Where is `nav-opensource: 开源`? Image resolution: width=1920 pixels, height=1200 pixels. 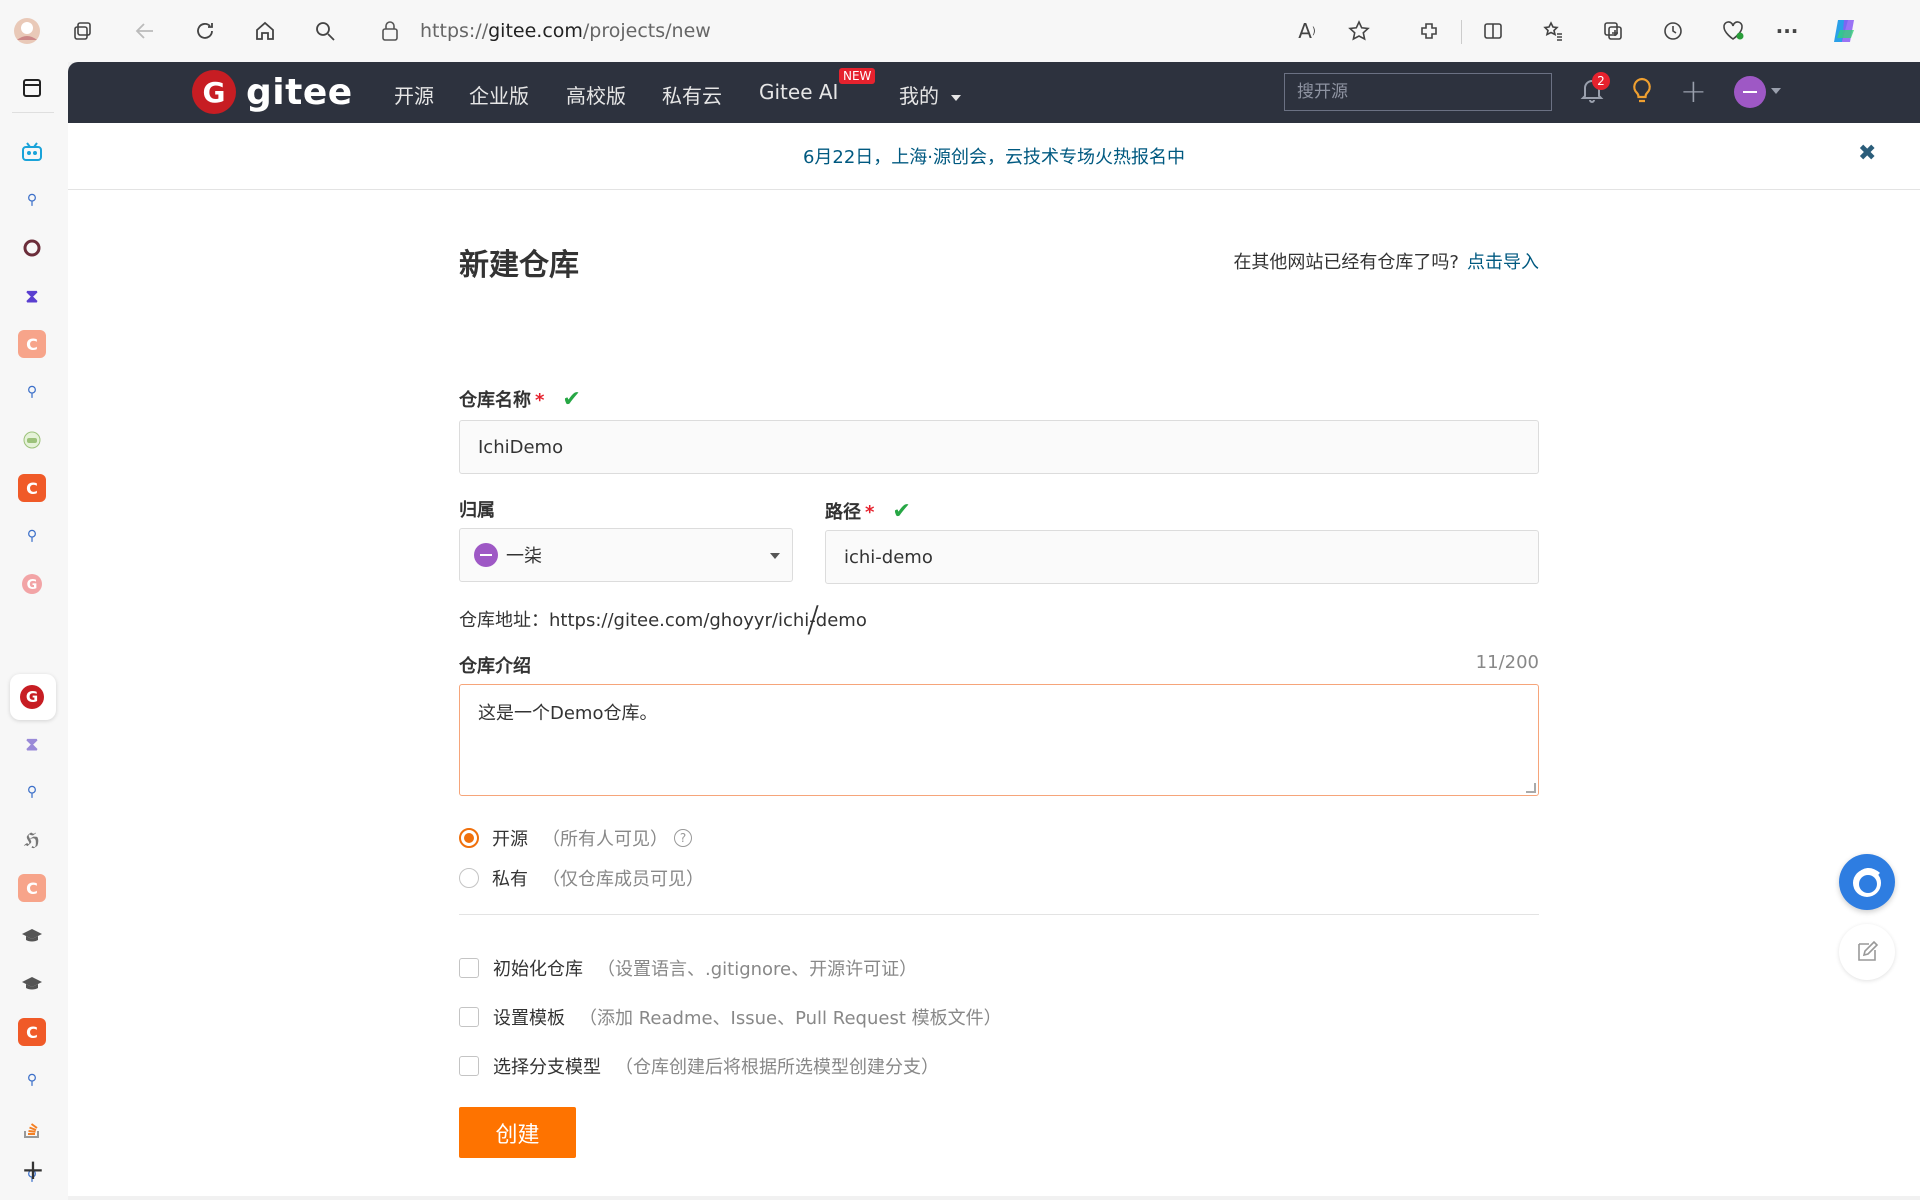 nav-opensource: 开源 is located at coordinates (414, 94).